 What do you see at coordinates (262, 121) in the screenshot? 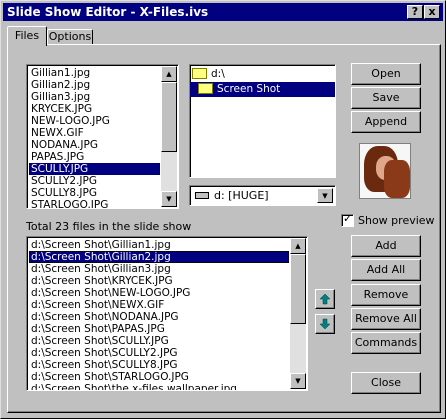
I see `folder-list: d:\ Screen Shot` at bounding box center [262, 121].